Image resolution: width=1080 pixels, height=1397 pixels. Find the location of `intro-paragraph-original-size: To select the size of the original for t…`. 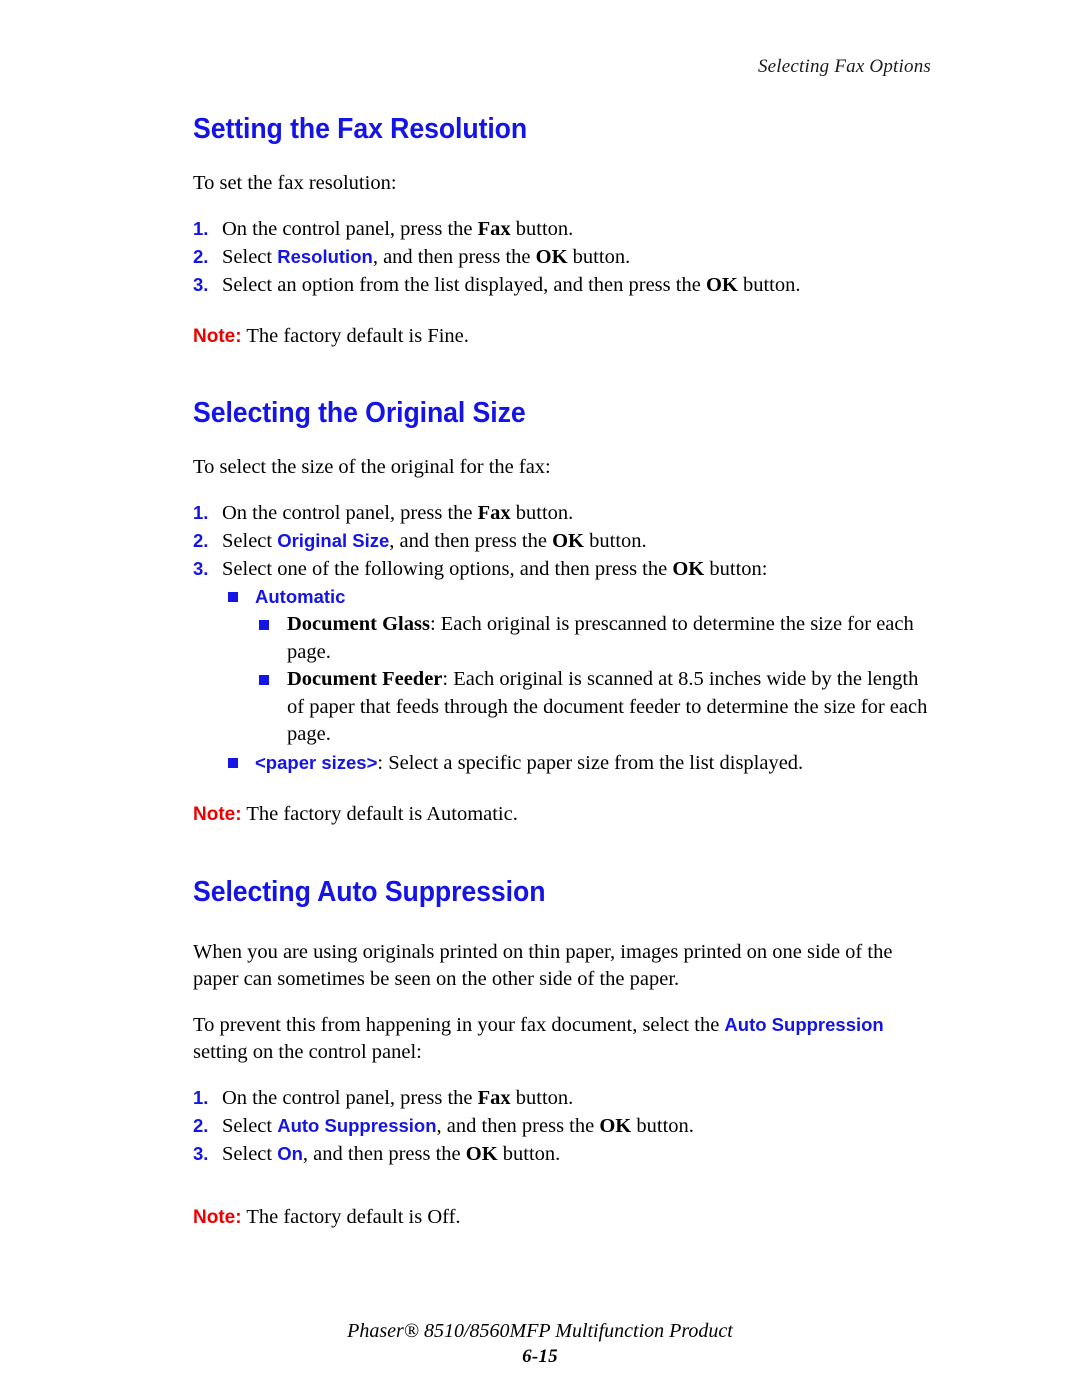

intro-paragraph-original-size: To select the size of the original for t… is located at coordinates (372, 467).